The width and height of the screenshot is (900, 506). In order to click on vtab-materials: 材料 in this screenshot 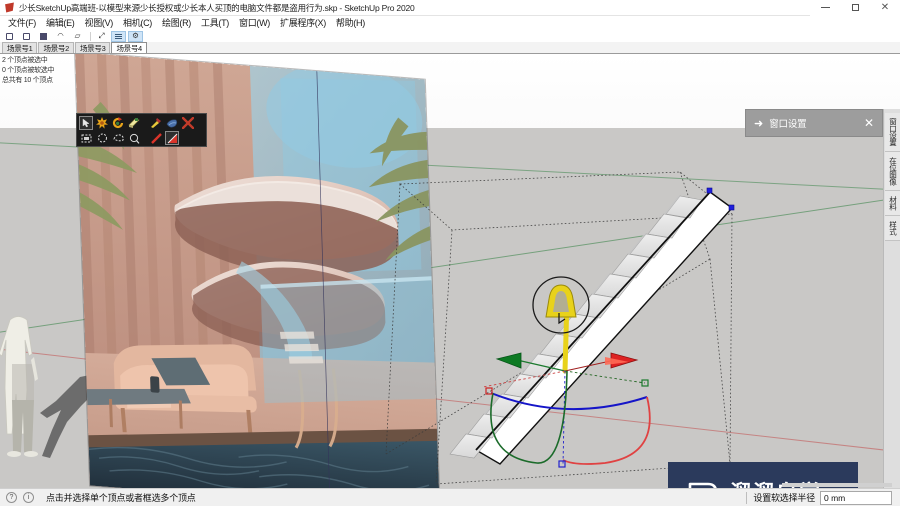, I will do `click(892, 203)`.